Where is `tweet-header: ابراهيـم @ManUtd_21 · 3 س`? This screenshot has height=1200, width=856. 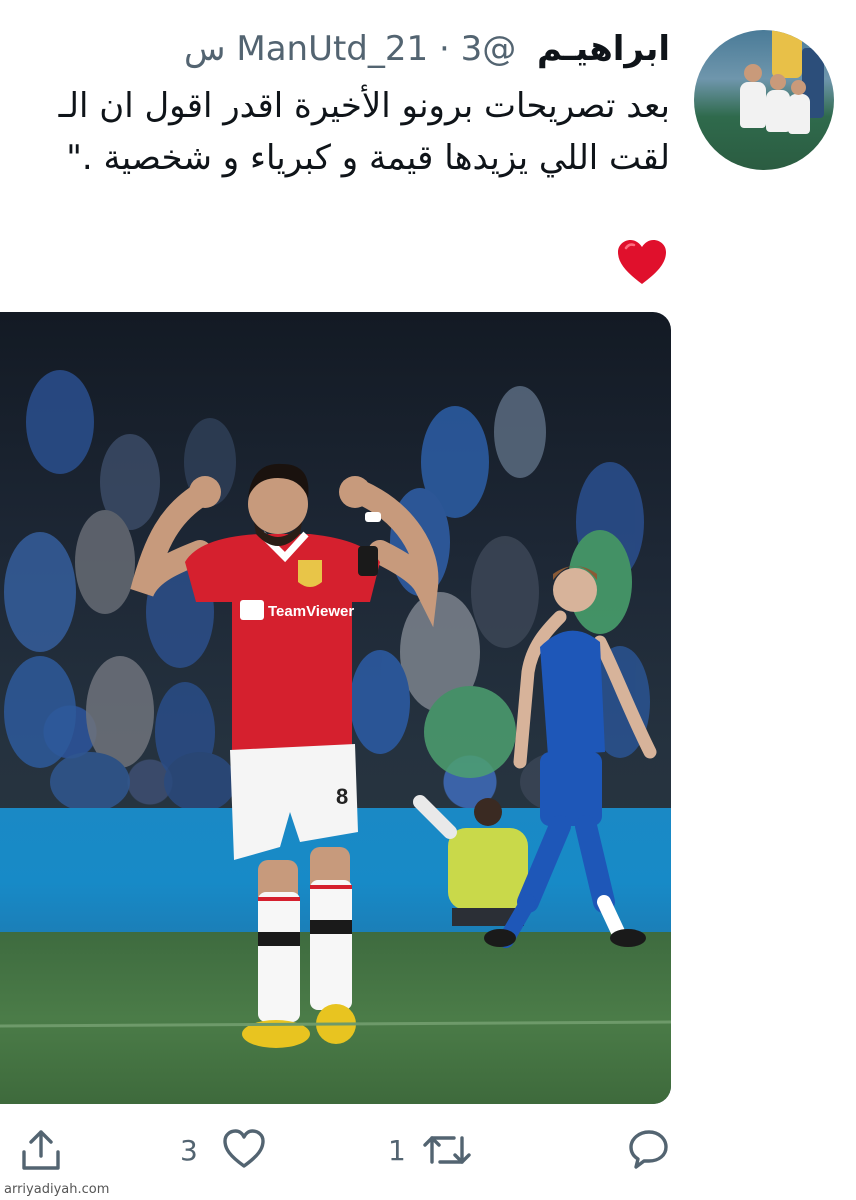
tweet-header: ابراهيـم @ManUtd_21 · 3 س is located at coordinates (427, 49).